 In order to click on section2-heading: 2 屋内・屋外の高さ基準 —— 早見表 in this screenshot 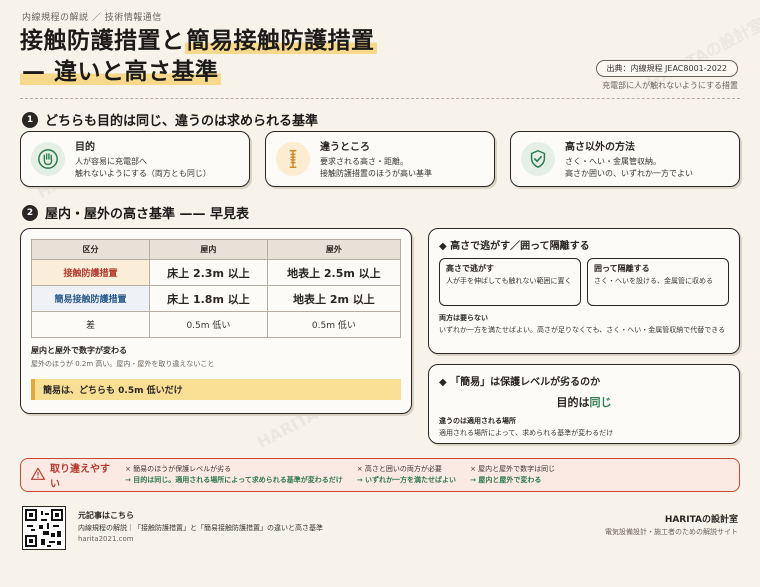, I will do `click(135, 212)`.